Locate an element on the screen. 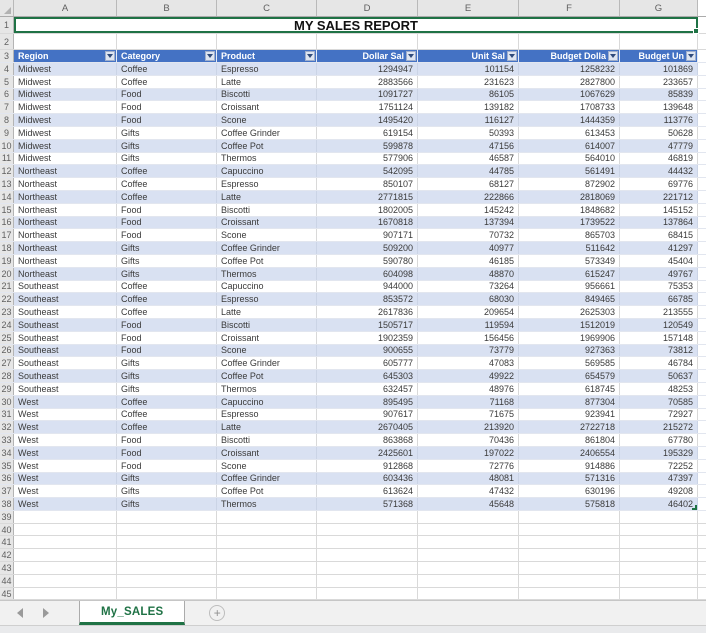 The image size is (706, 633). row-number: 4 is located at coordinates (7, 69).